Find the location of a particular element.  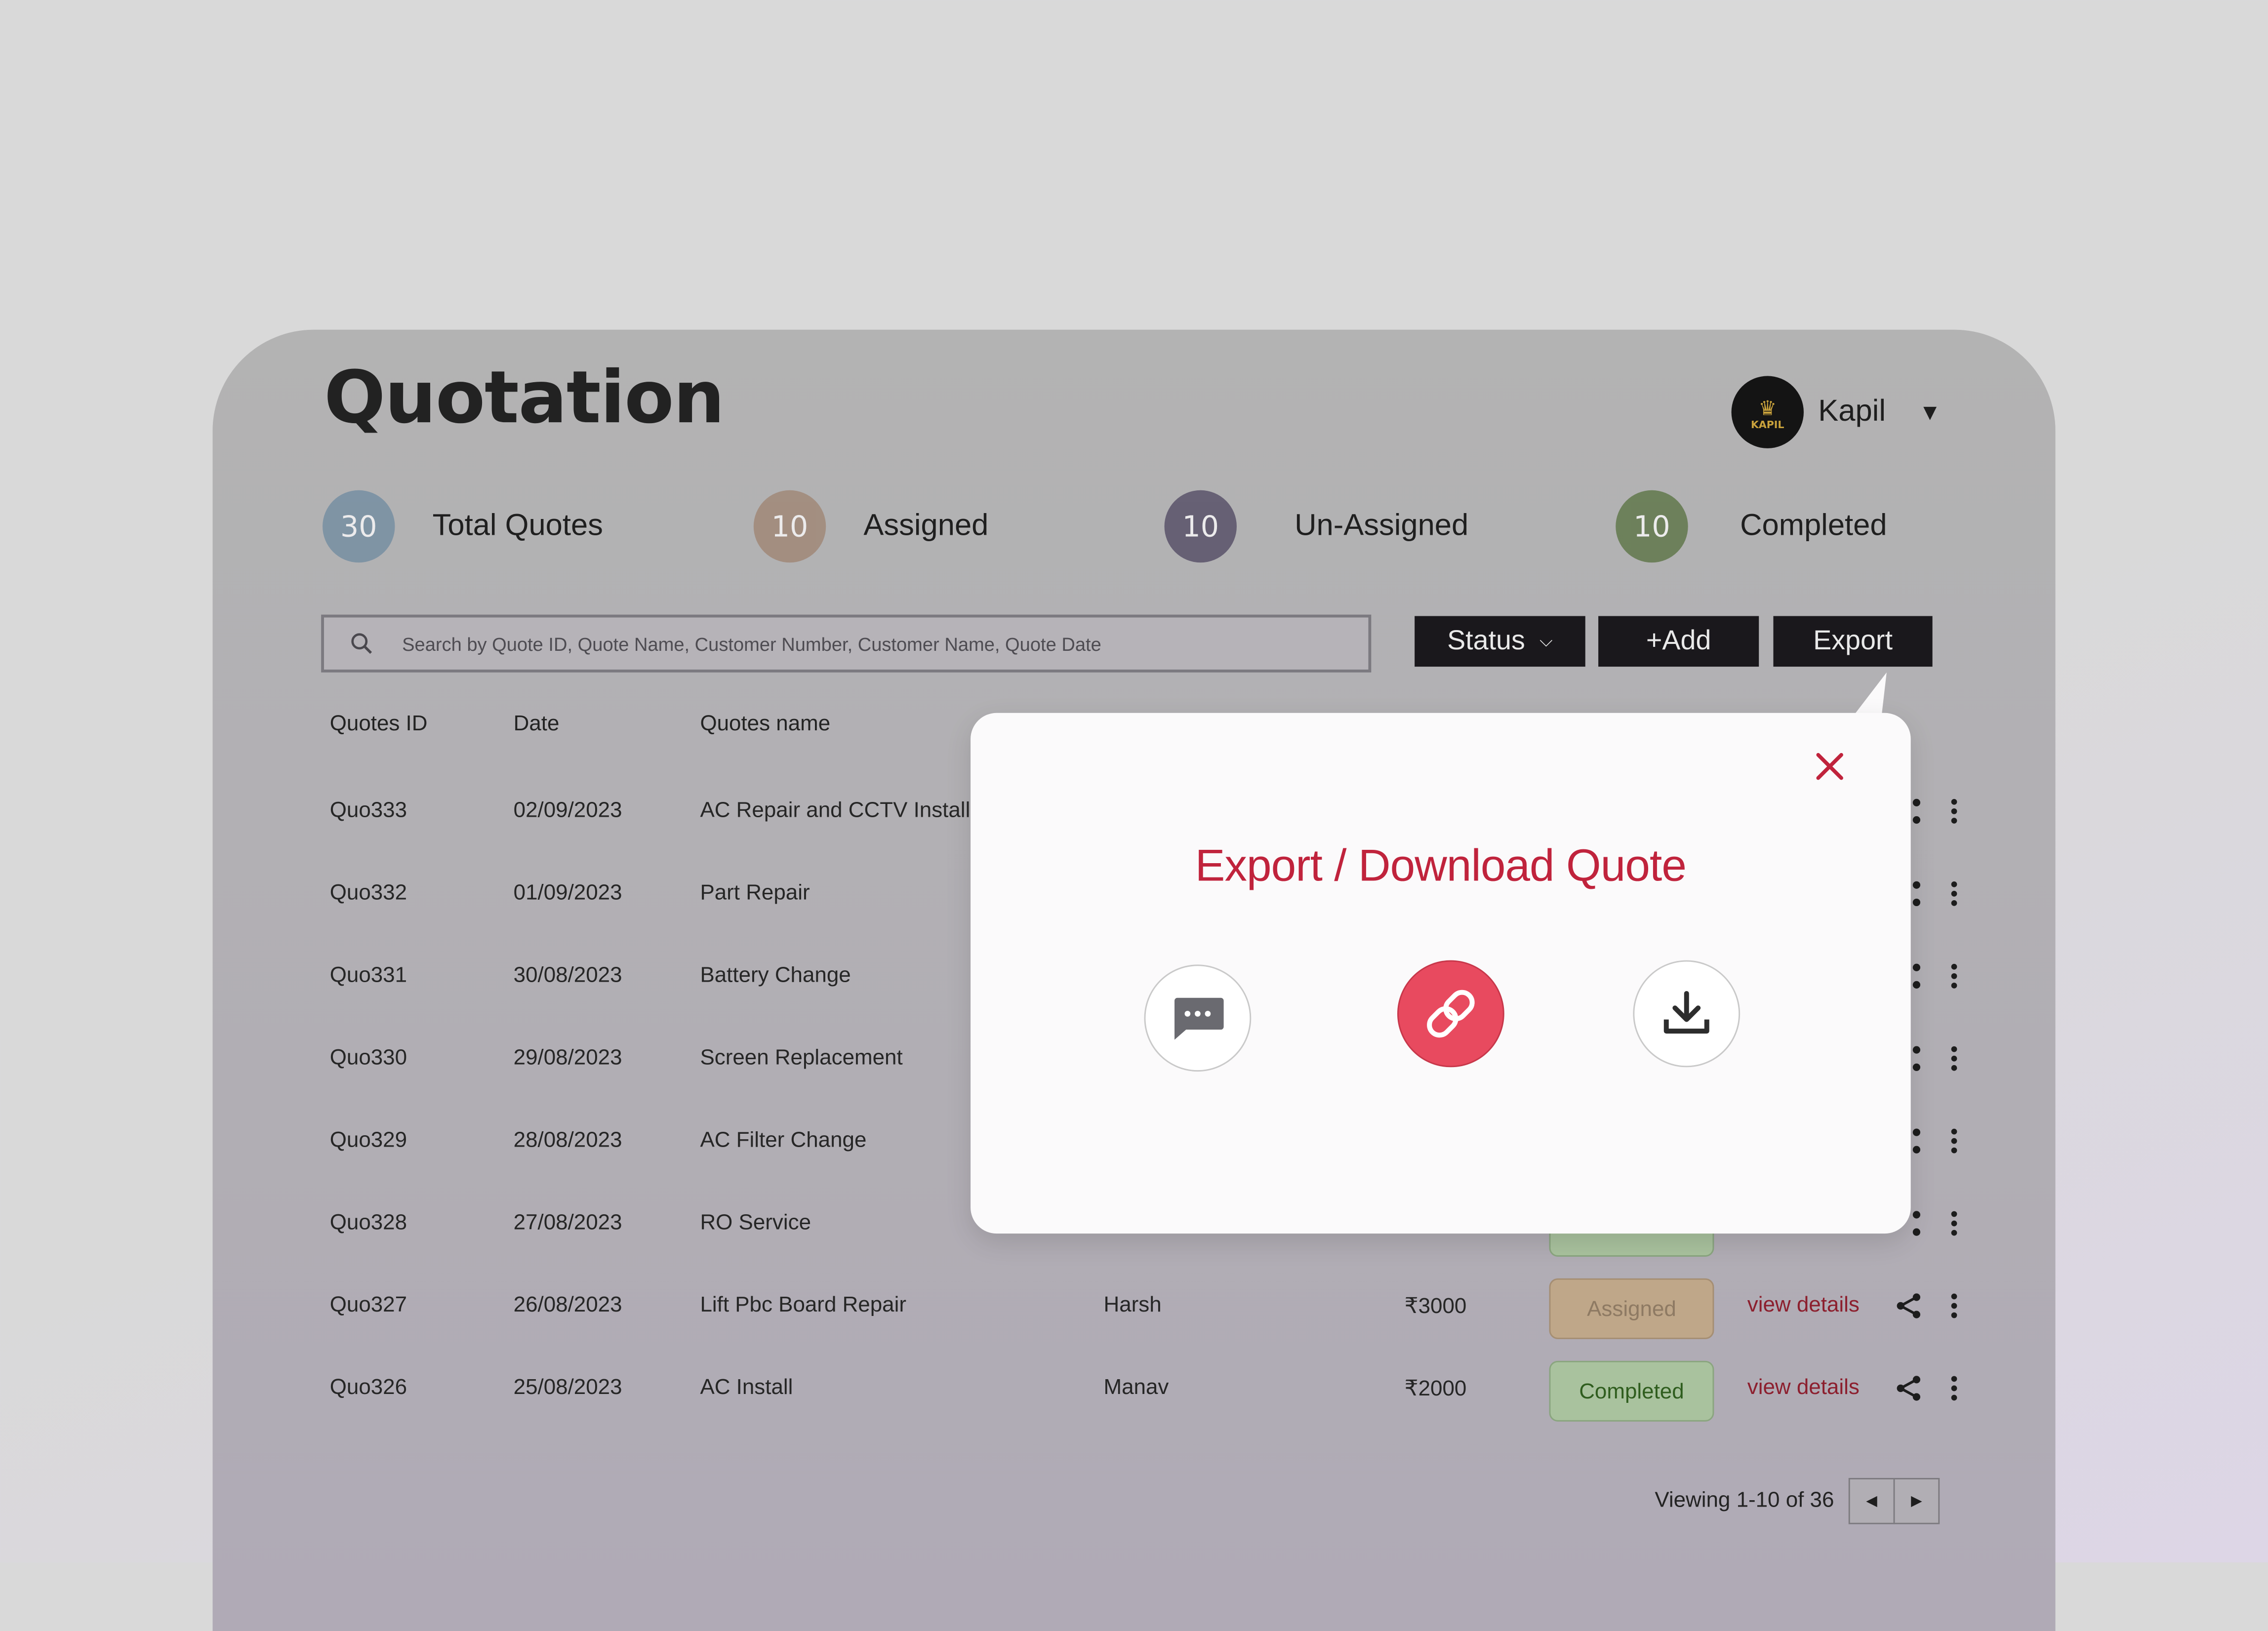

quote-date: 29/08/2023 is located at coordinates (567, 1058).